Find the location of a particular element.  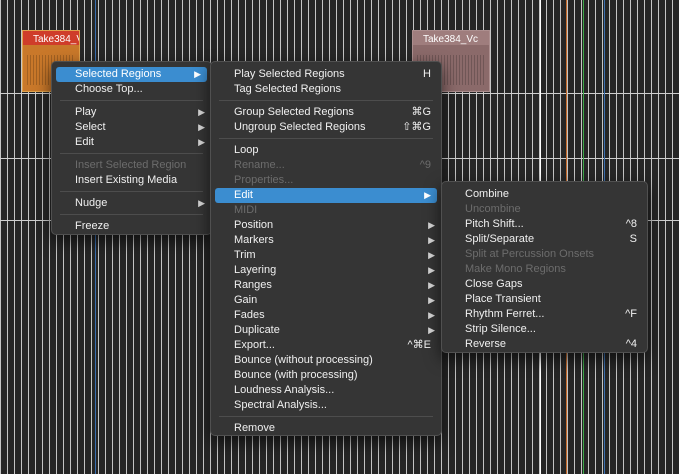

menu-item-label: Select is located at coordinates (90, 127).